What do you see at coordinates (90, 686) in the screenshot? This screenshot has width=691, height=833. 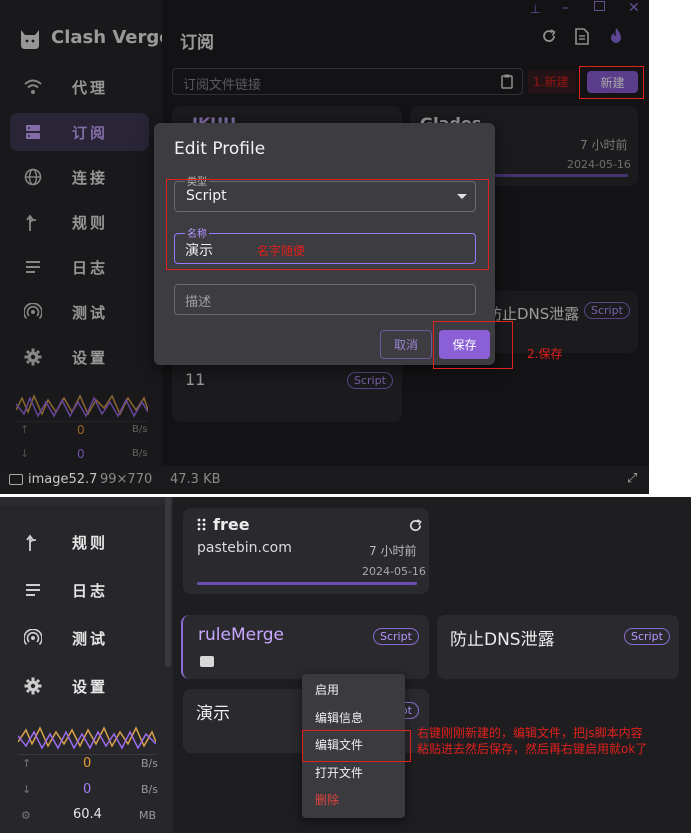 I see `sidebar-item-label: 设置` at bounding box center [90, 686].